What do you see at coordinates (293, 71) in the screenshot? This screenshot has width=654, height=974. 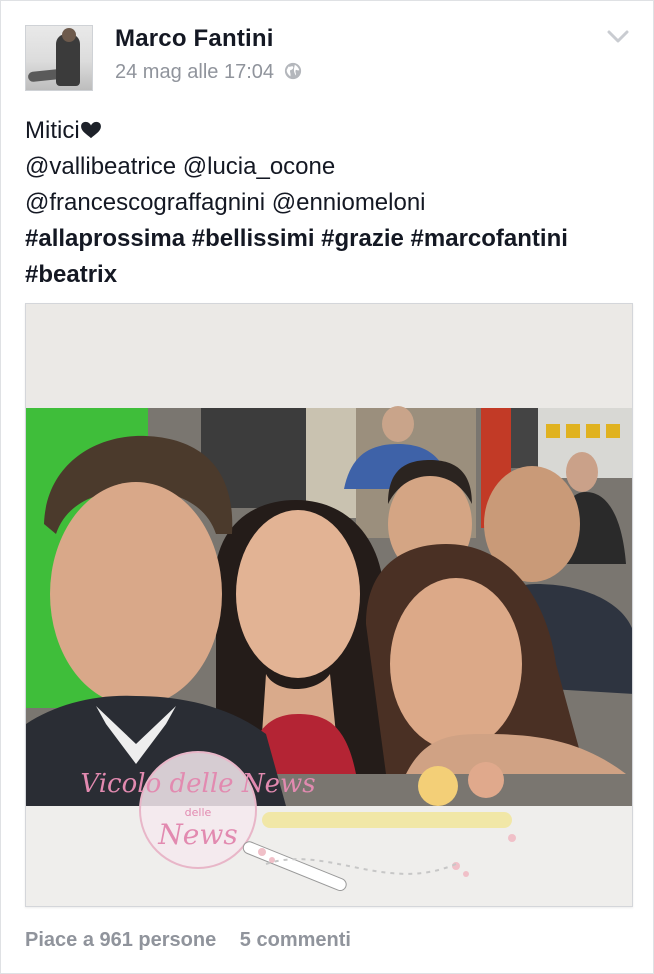 I see `globe-icon` at bounding box center [293, 71].